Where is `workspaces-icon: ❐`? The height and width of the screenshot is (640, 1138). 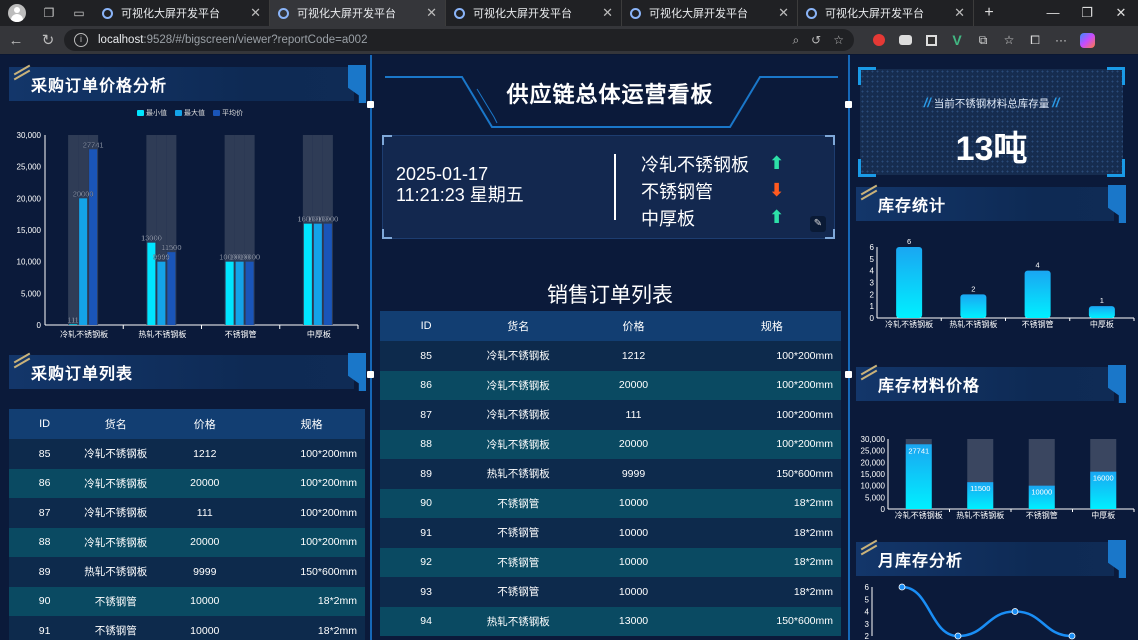 workspaces-icon: ❐ is located at coordinates (49, 13).